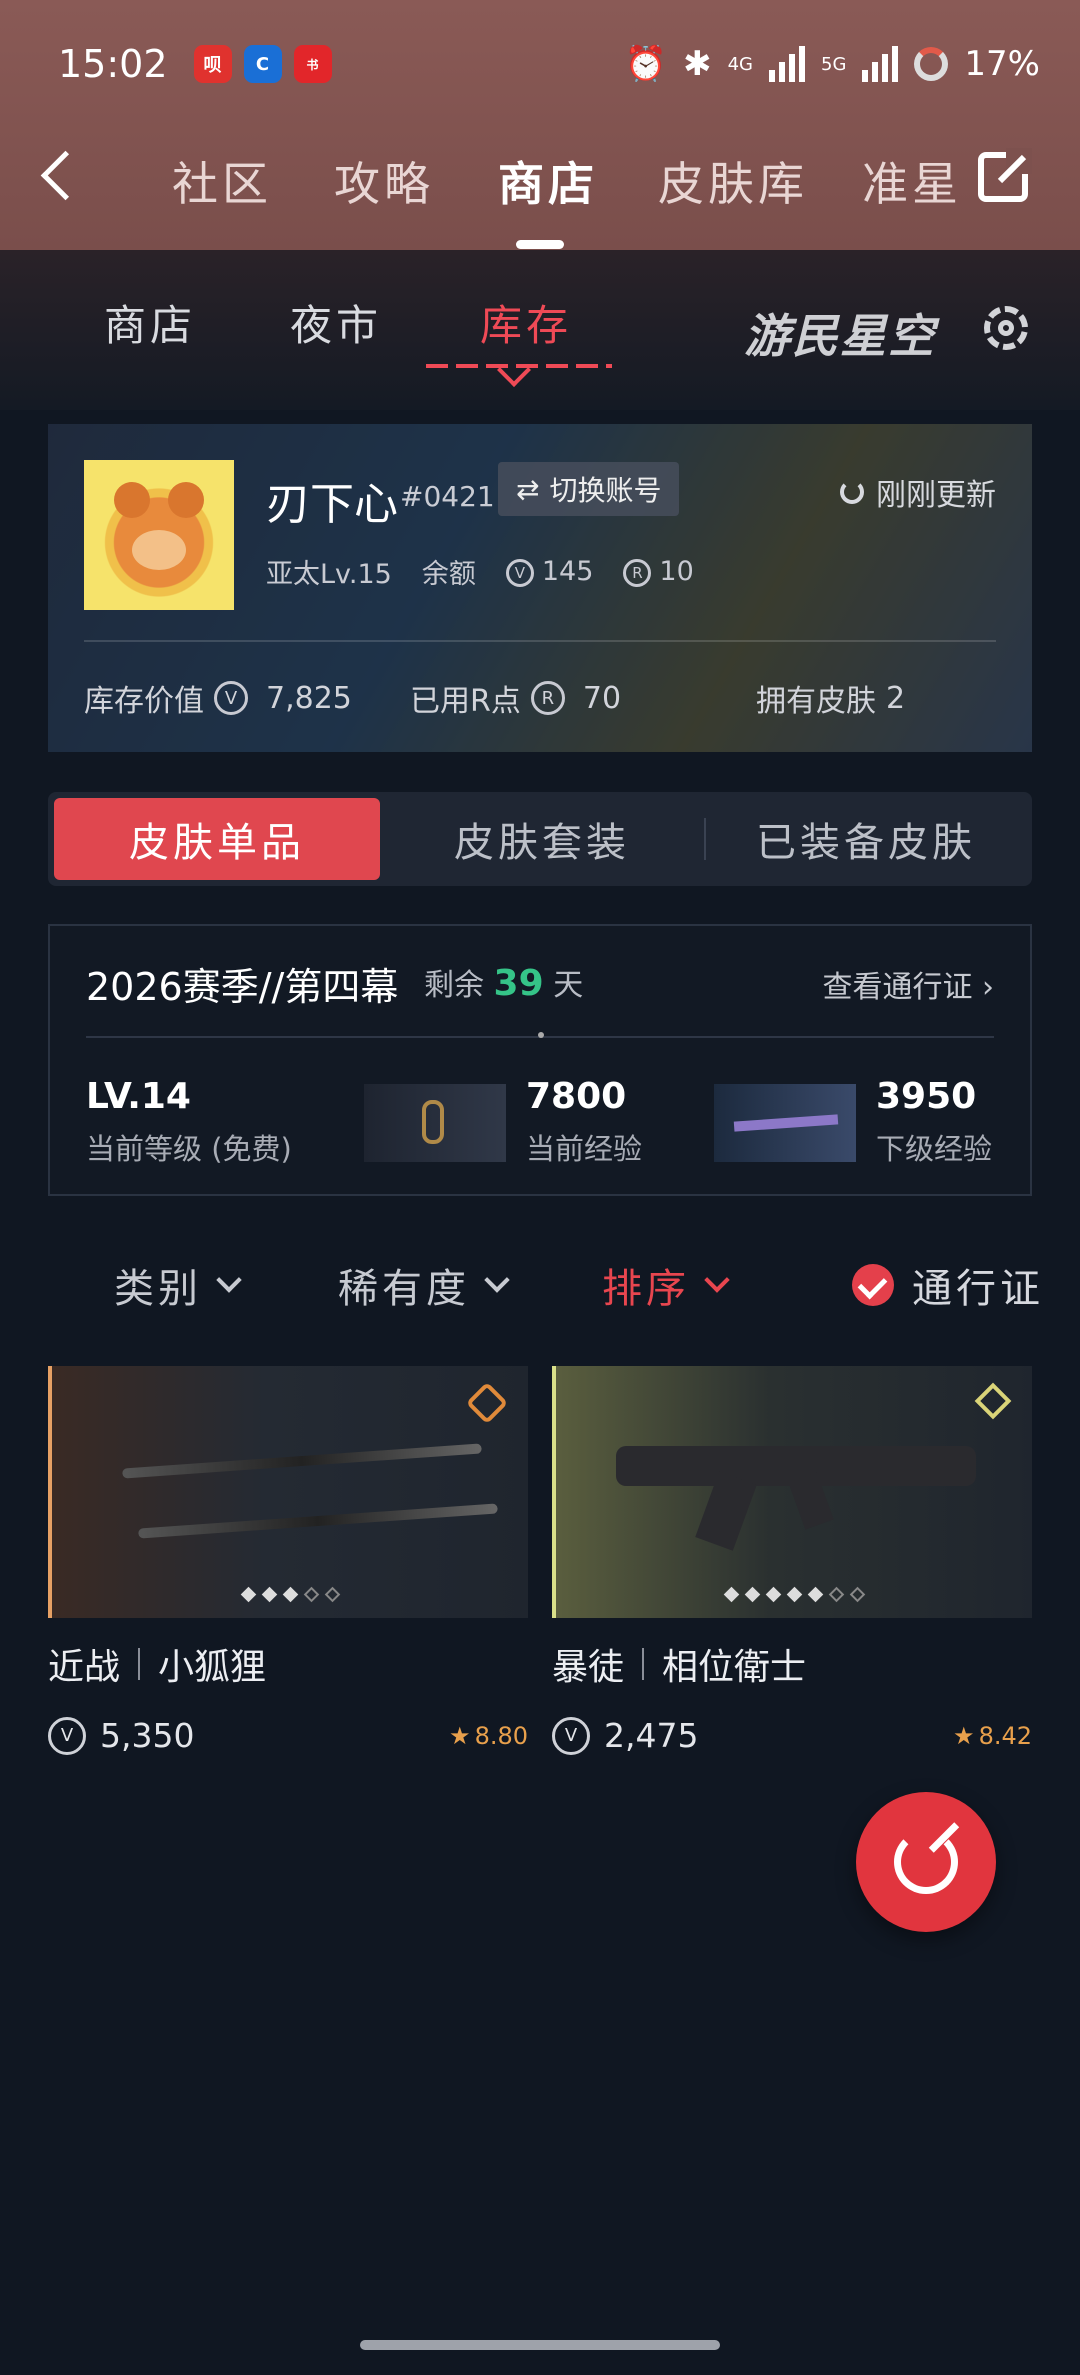 The width and height of the screenshot is (1080, 2375). What do you see at coordinates (288, 1664) in the screenshot?
I see `skin-title: 近战 小狐狸` at bounding box center [288, 1664].